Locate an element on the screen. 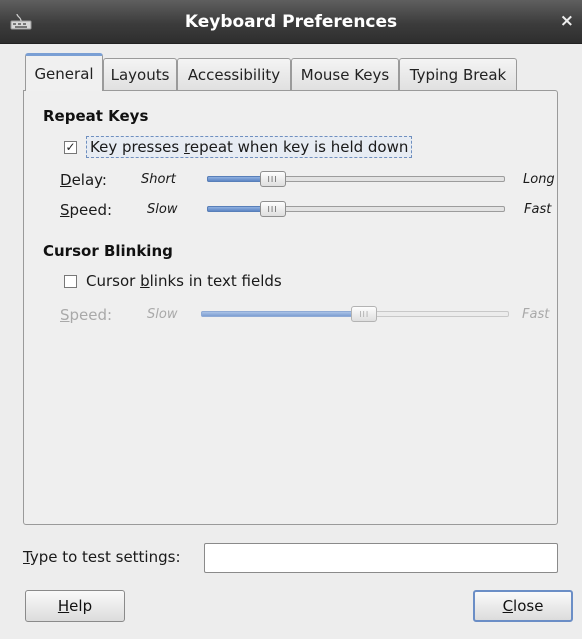  test-settings-input is located at coordinates (381, 558).